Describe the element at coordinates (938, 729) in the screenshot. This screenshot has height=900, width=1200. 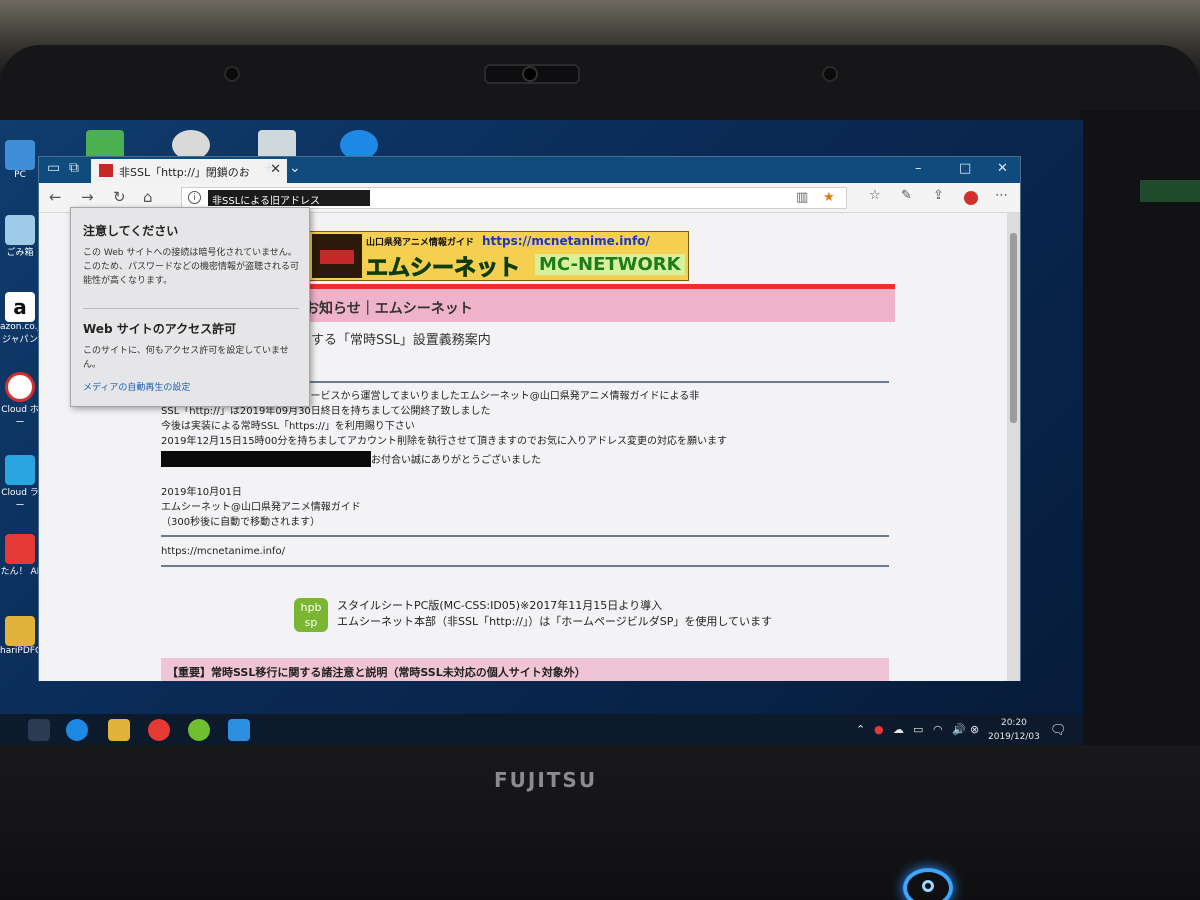
I see `wifi-icon: ◠` at that location.